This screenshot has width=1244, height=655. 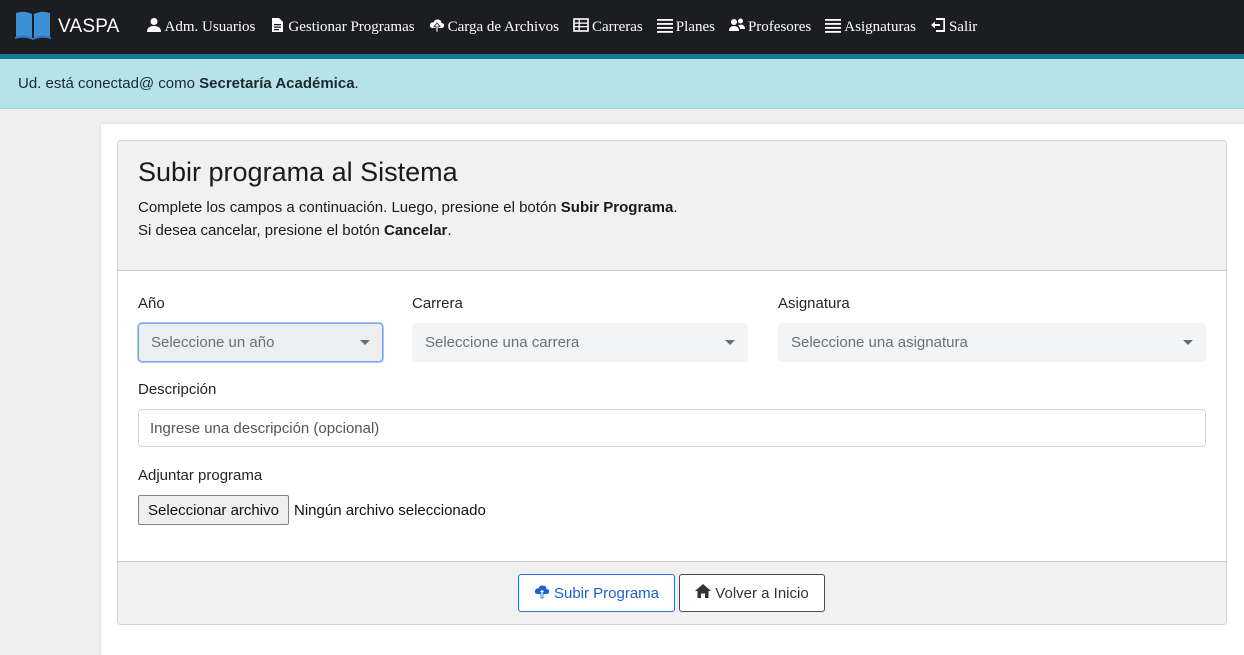 What do you see at coordinates (879, 342) in the screenshot?
I see `subject-select-value: Seleccione una asignatura` at bounding box center [879, 342].